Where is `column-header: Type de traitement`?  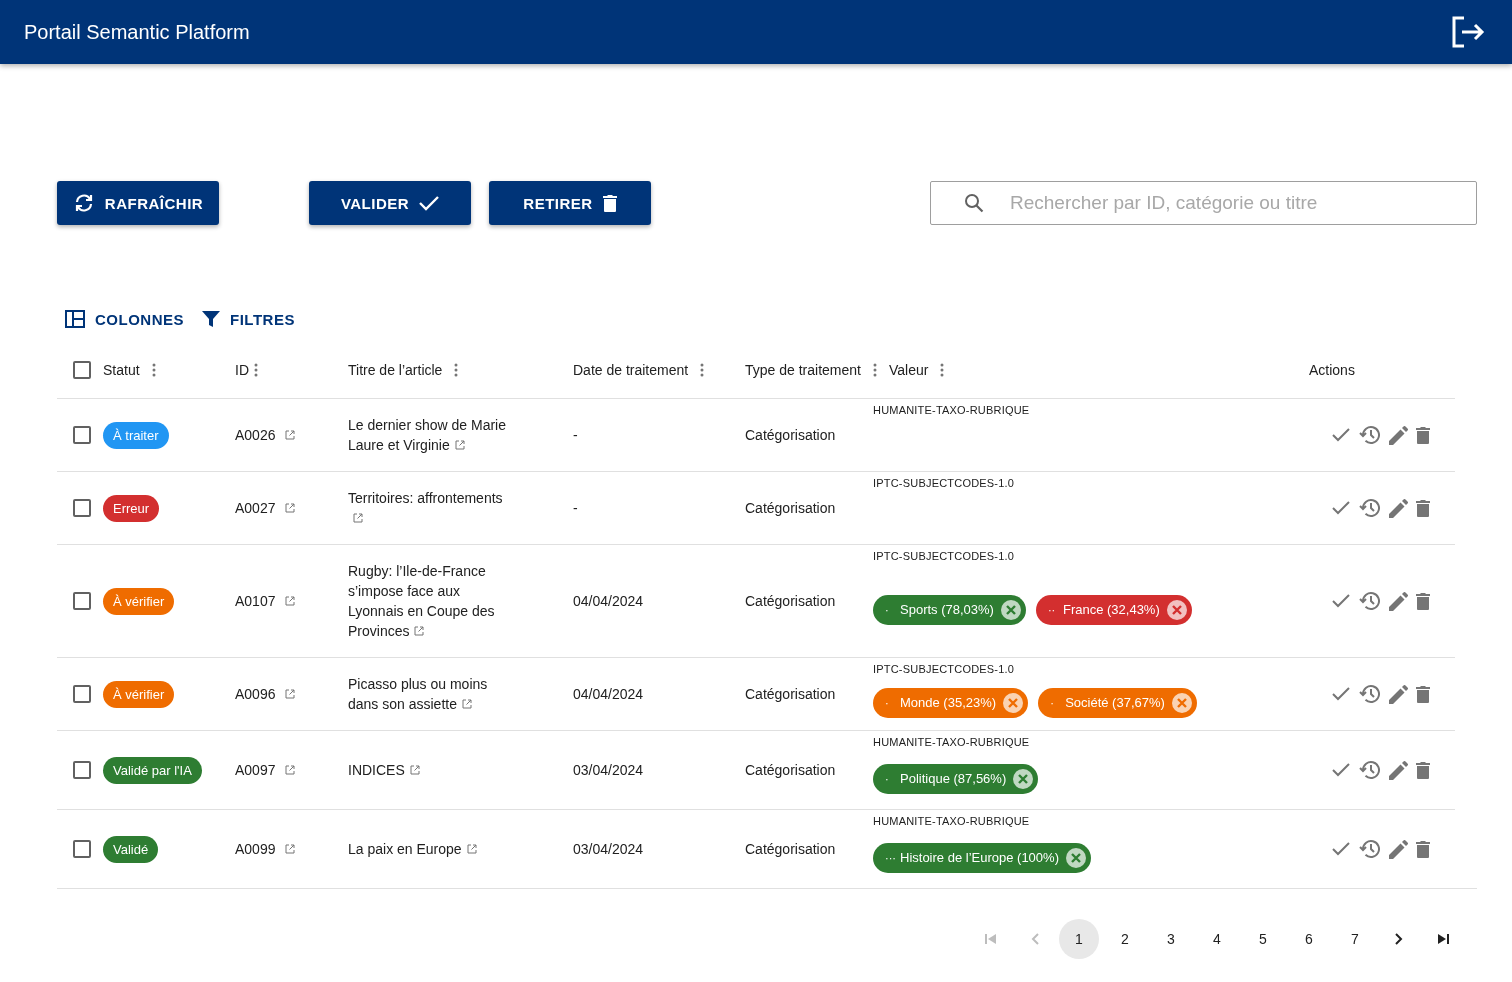 column-header: Type de traitement is located at coordinates (803, 370).